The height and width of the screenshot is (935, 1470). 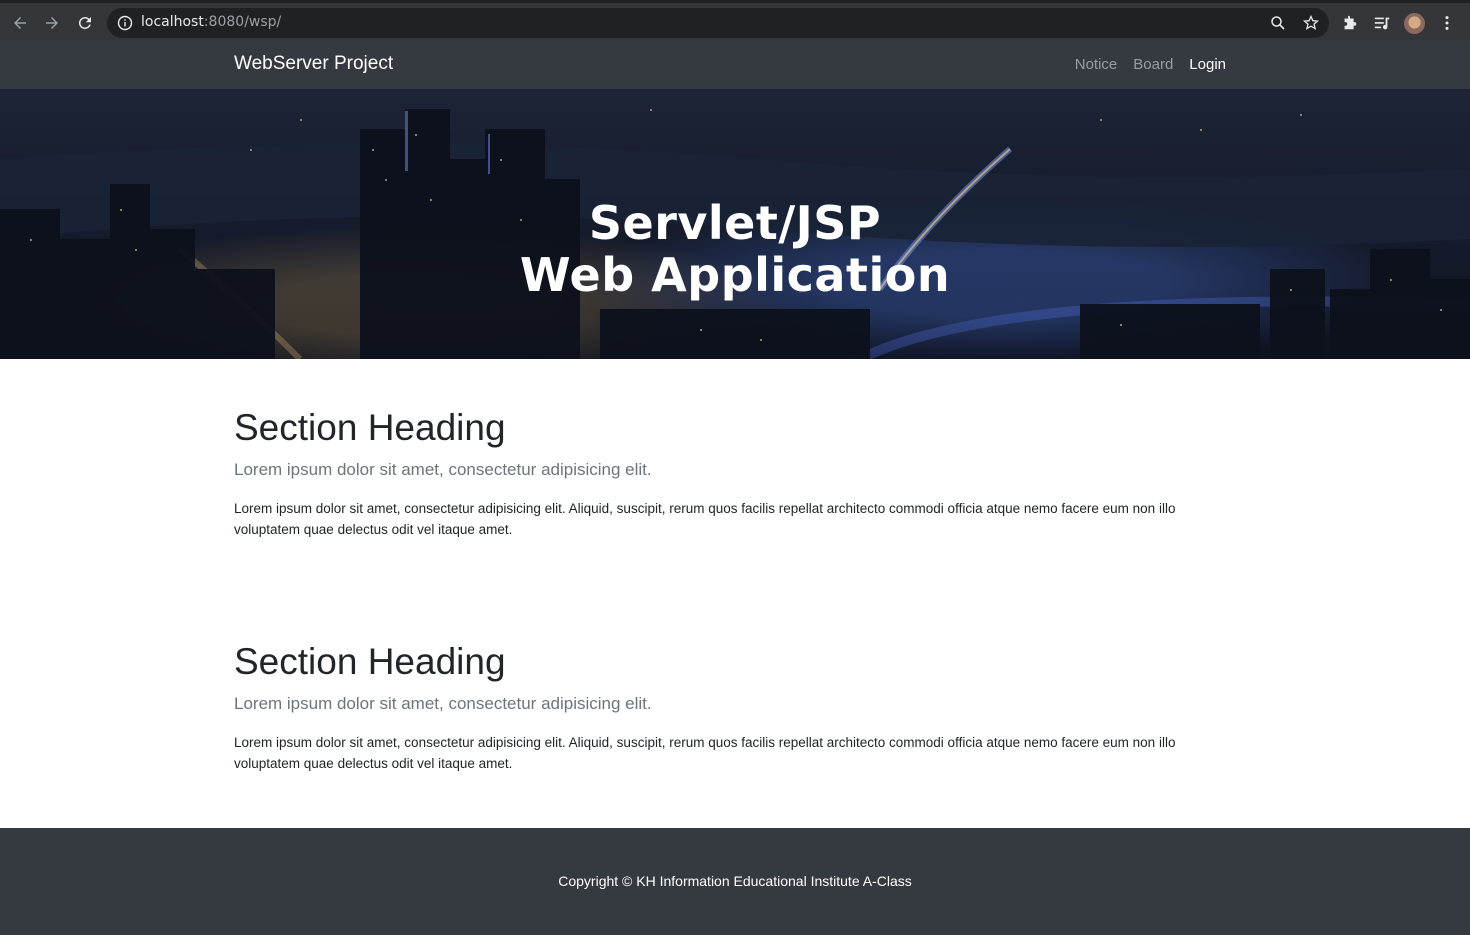 What do you see at coordinates (20, 23) in the screenshot?
I see `back-arrow-icon` at bounding box center [20, 23].